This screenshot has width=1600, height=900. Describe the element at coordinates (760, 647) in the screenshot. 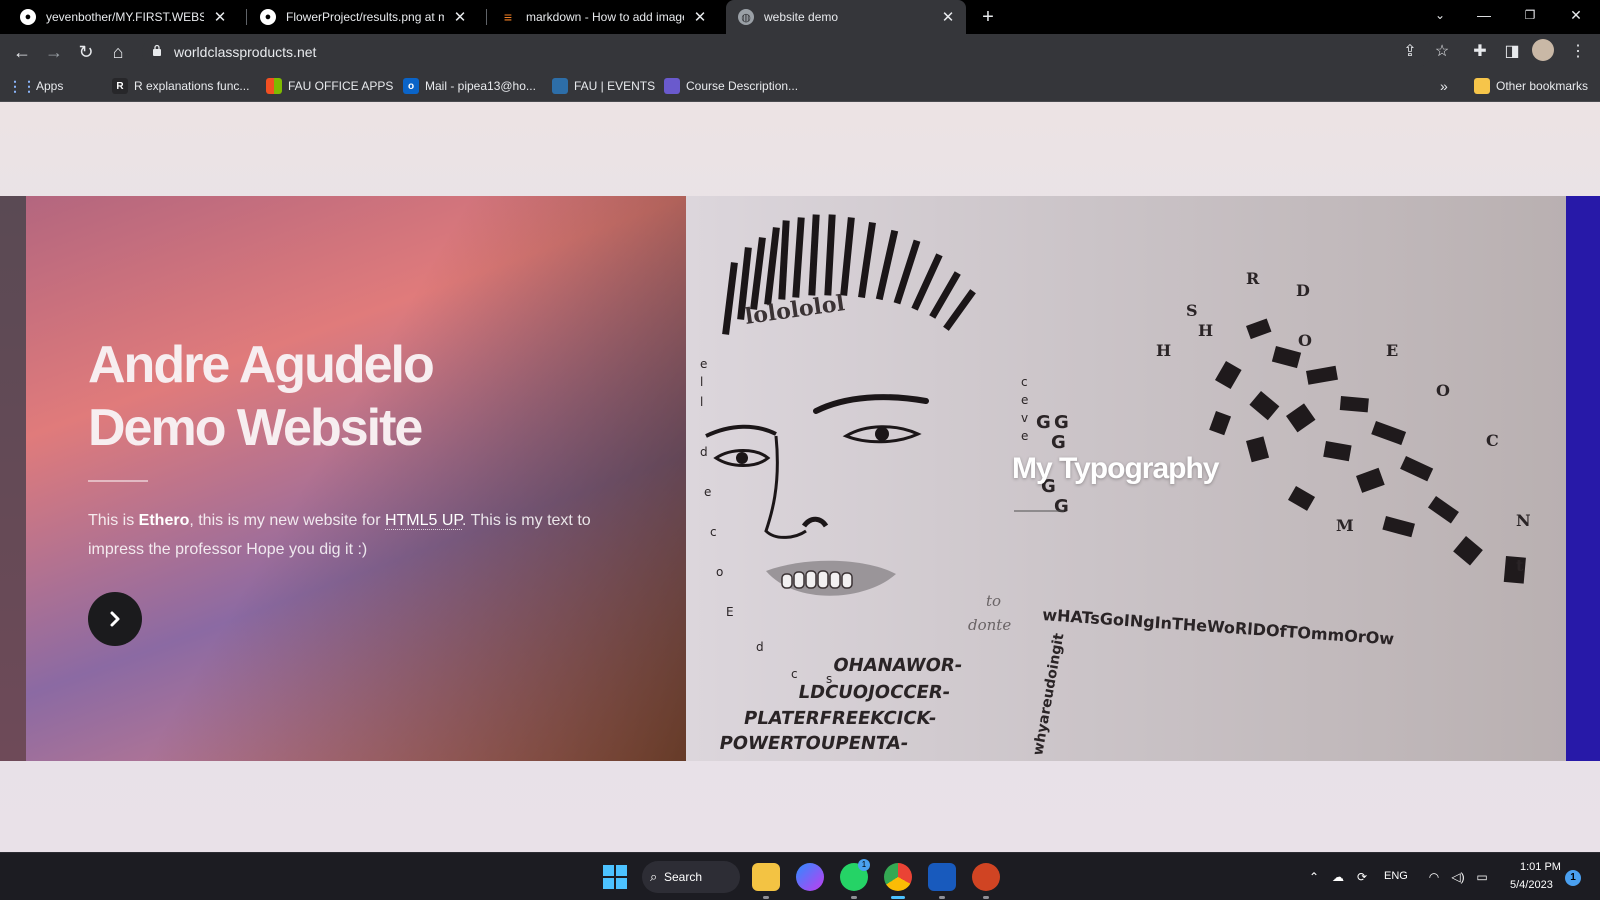

I see `svg-text: d` at that location.